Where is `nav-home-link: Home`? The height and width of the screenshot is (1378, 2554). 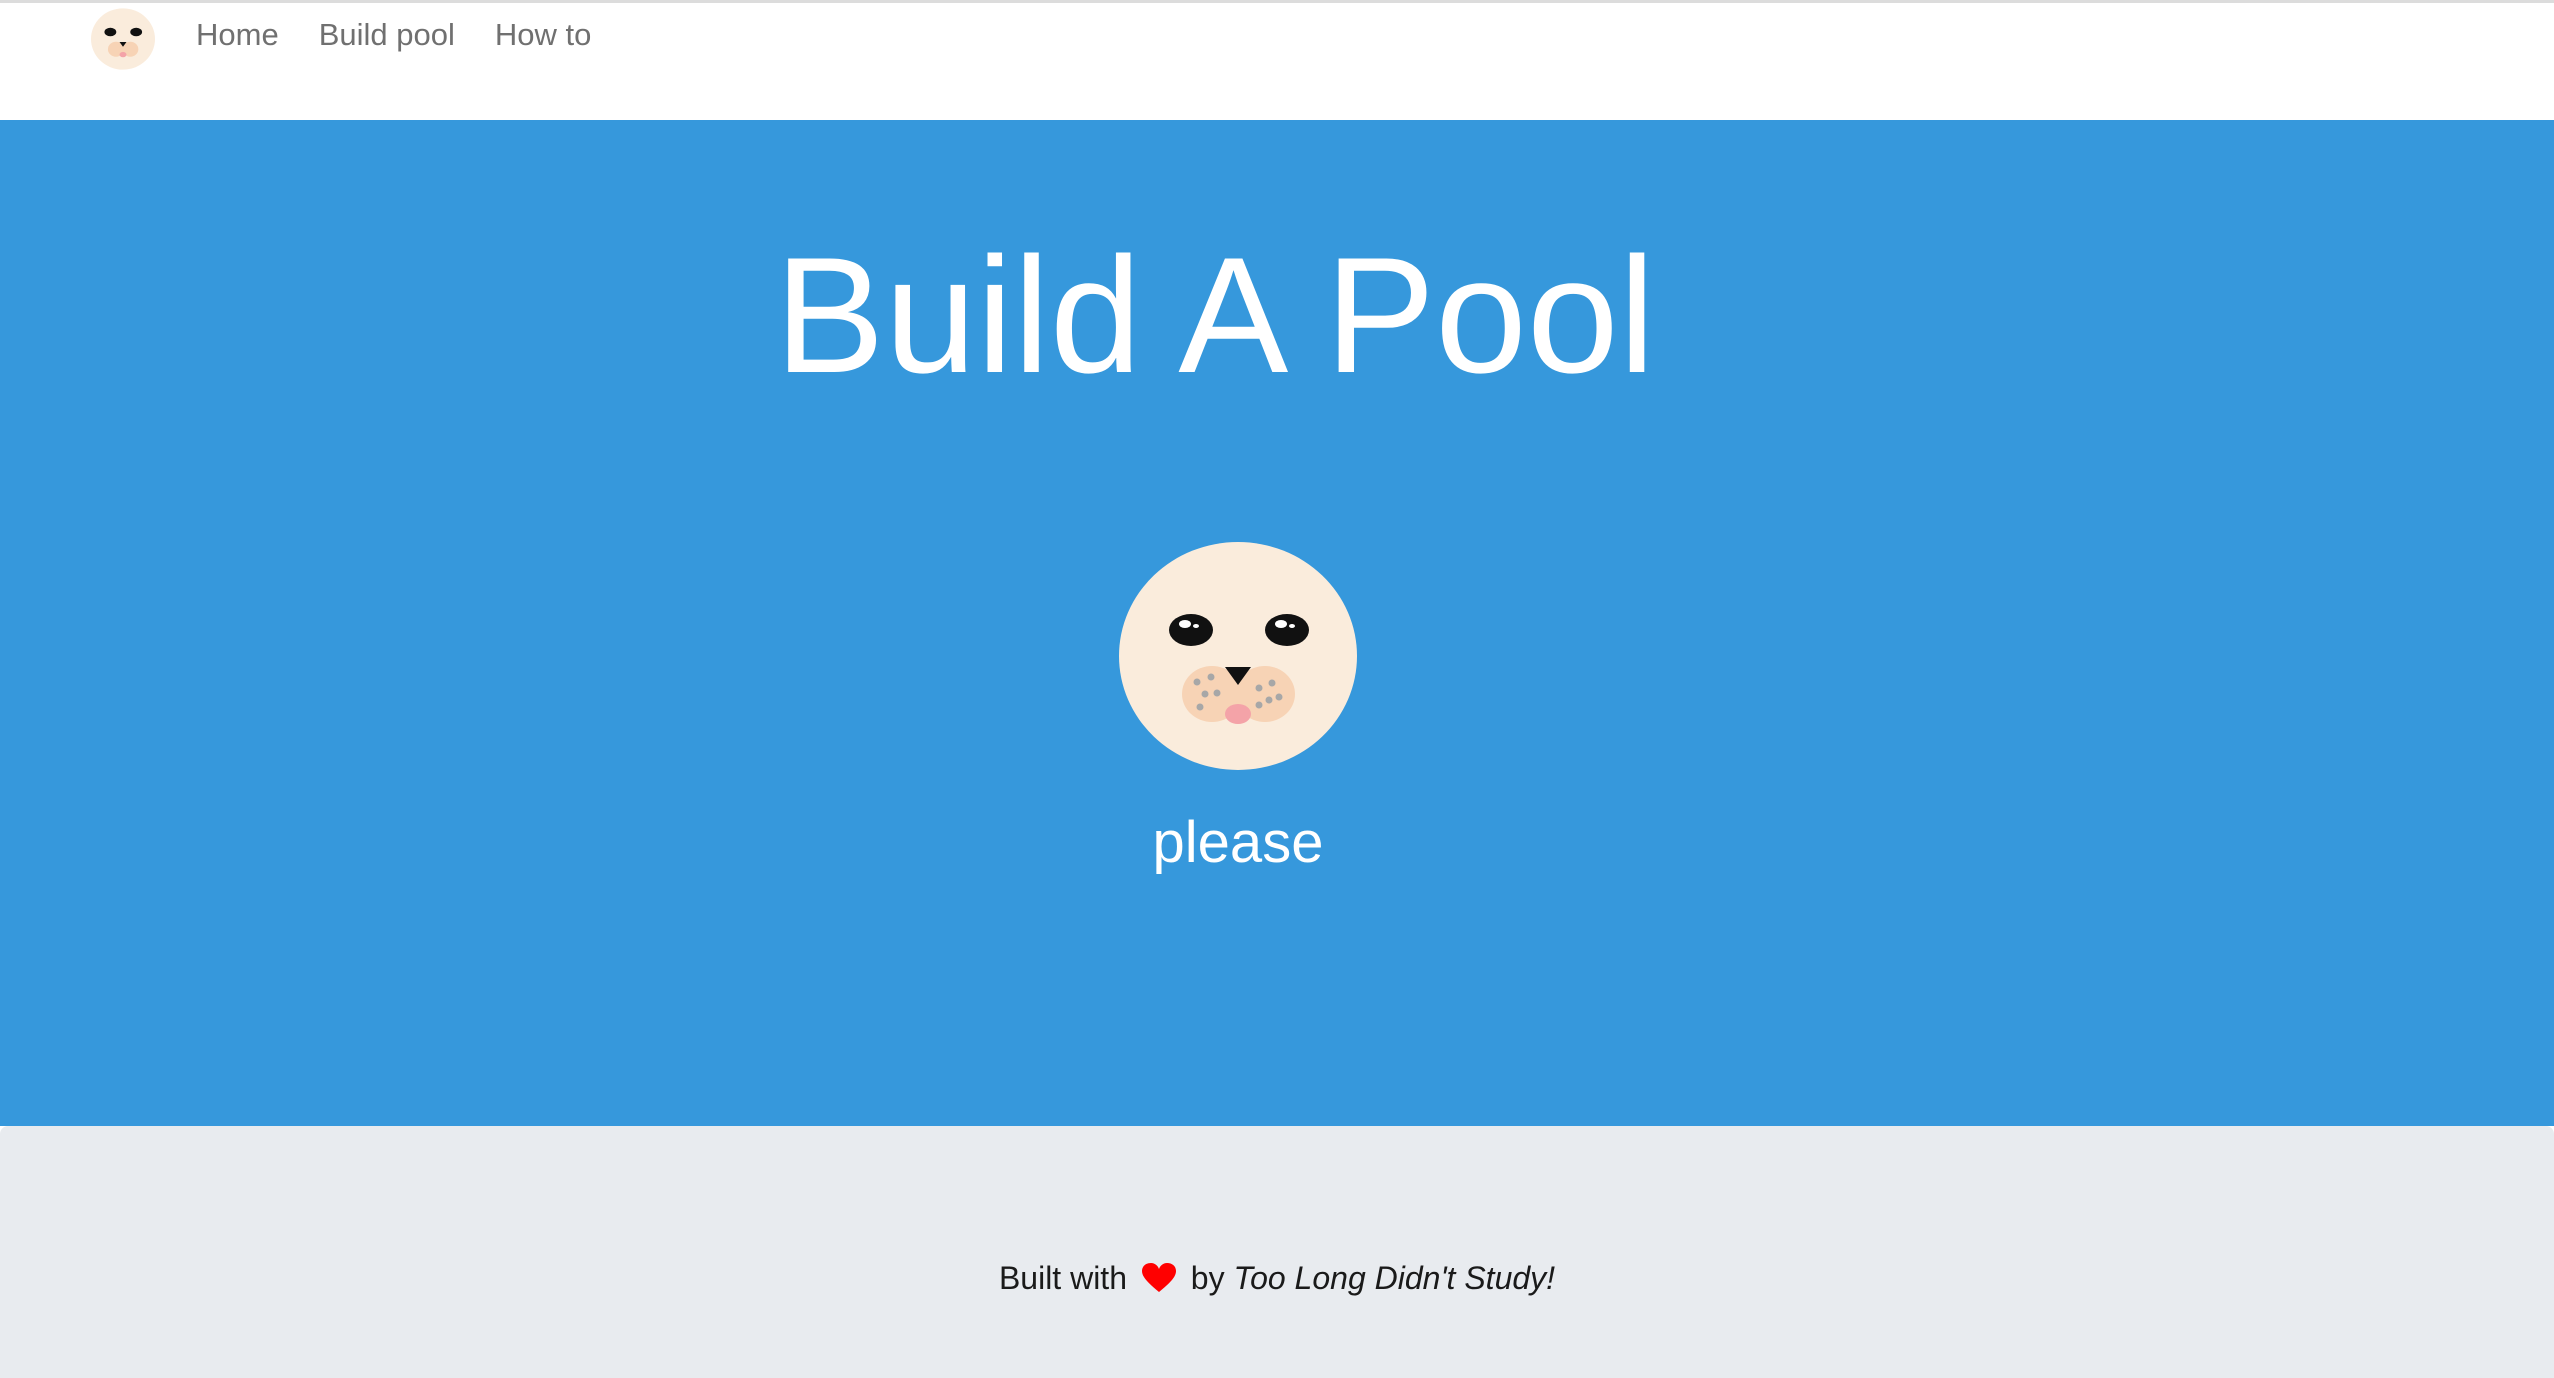 nav-home-link: Home is located at coordinates (237, 35).